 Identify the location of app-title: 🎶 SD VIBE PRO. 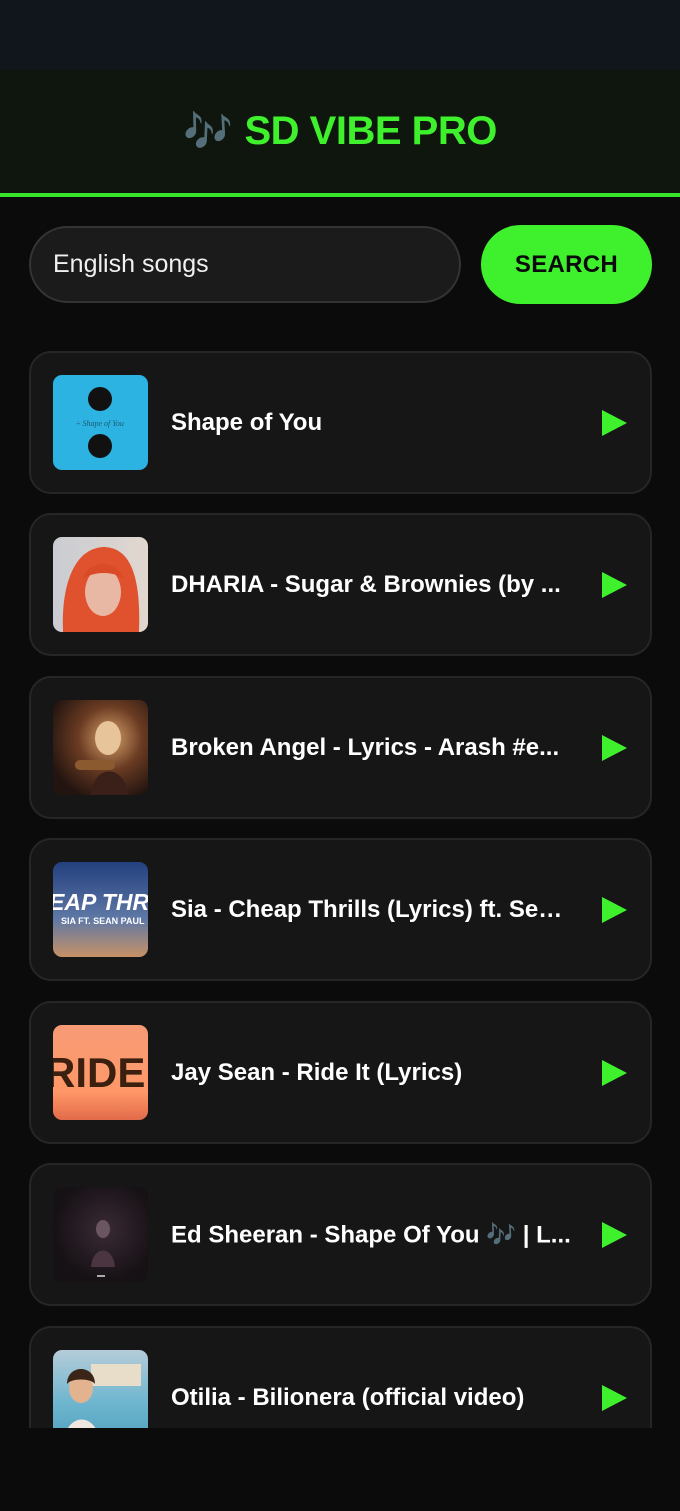
(340, 131).